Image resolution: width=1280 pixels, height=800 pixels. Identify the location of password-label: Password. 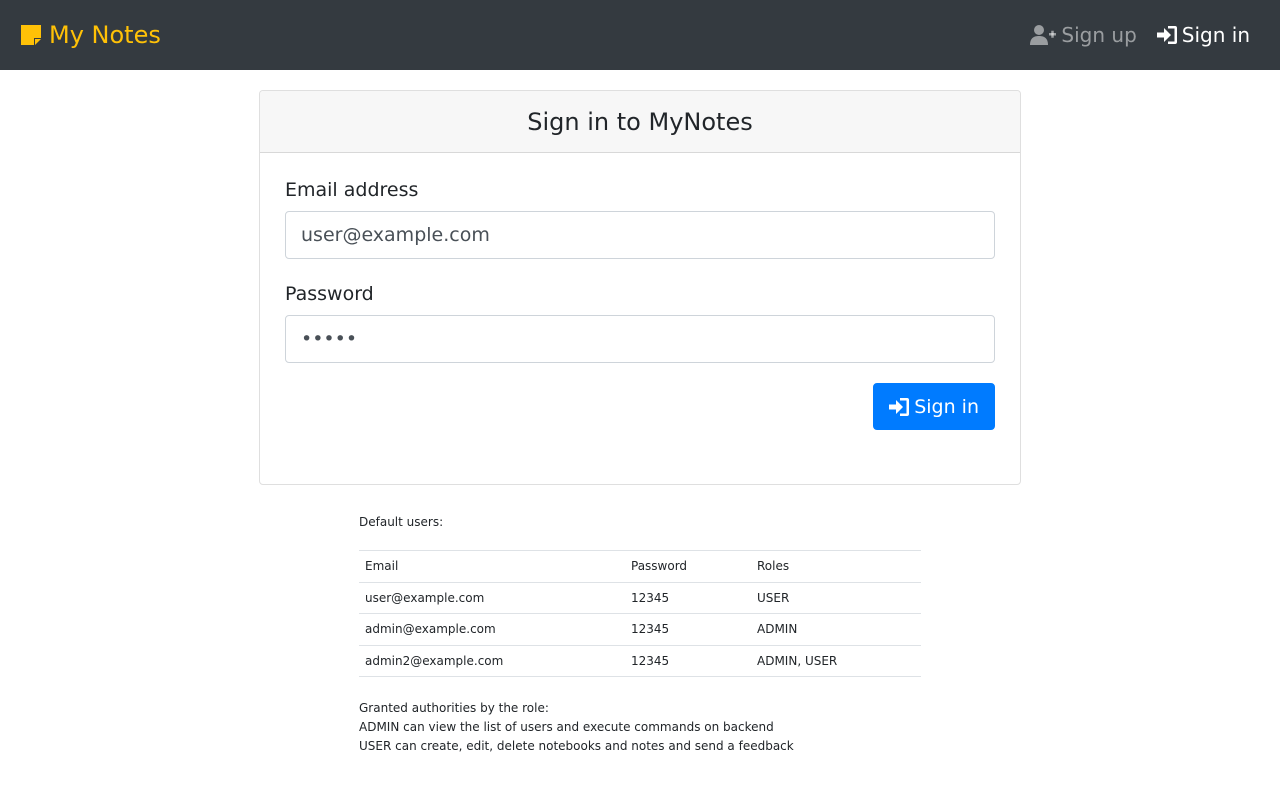
(329, 294).